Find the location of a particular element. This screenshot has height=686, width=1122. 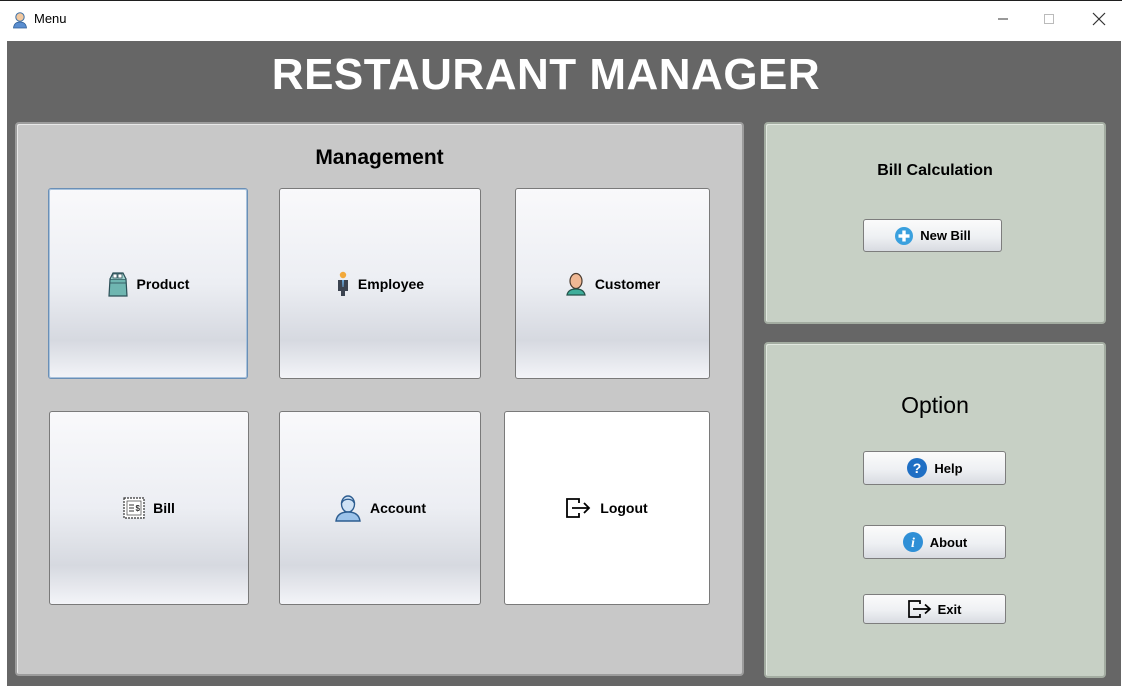

close-icon is located at coordinates (1099, 19).